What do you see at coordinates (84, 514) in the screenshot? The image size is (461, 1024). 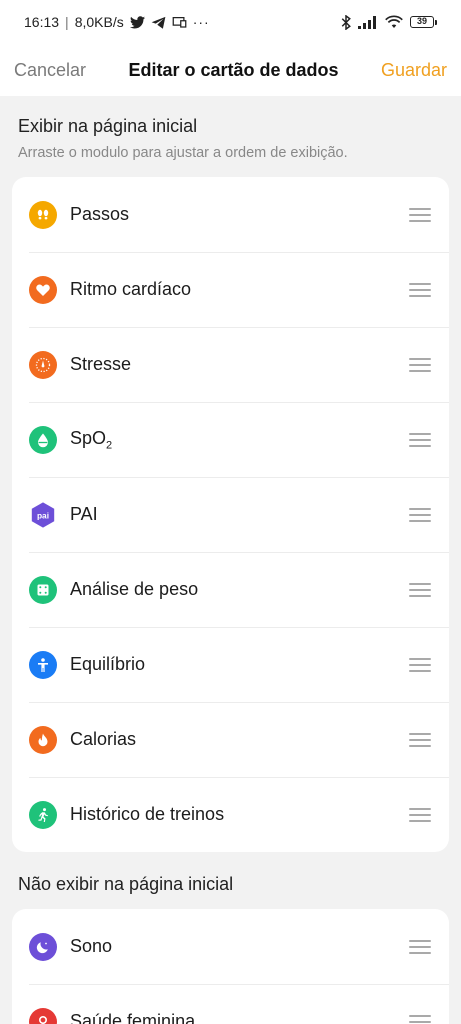 I see `list-item-label: PAI` at bounding box center [84, 514].